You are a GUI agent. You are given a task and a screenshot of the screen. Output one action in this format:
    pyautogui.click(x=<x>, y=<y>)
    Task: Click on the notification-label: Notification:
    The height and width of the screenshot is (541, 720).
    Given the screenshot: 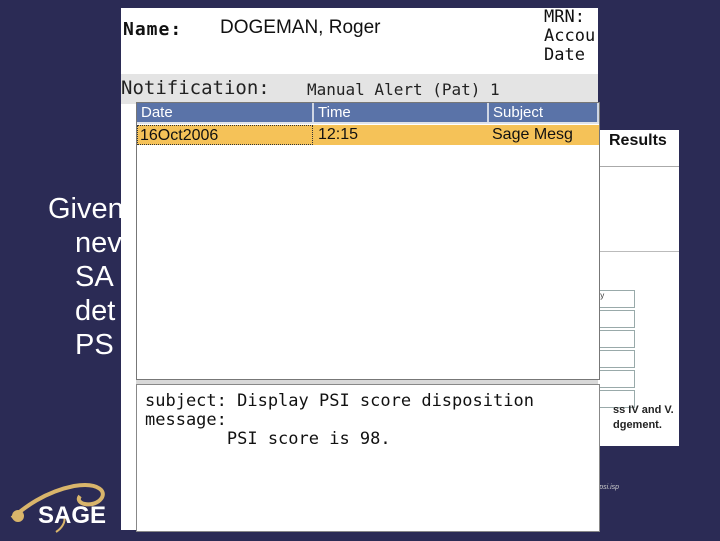 What is the action you would take?
    pyautogui.click(x=195, y=88)
    